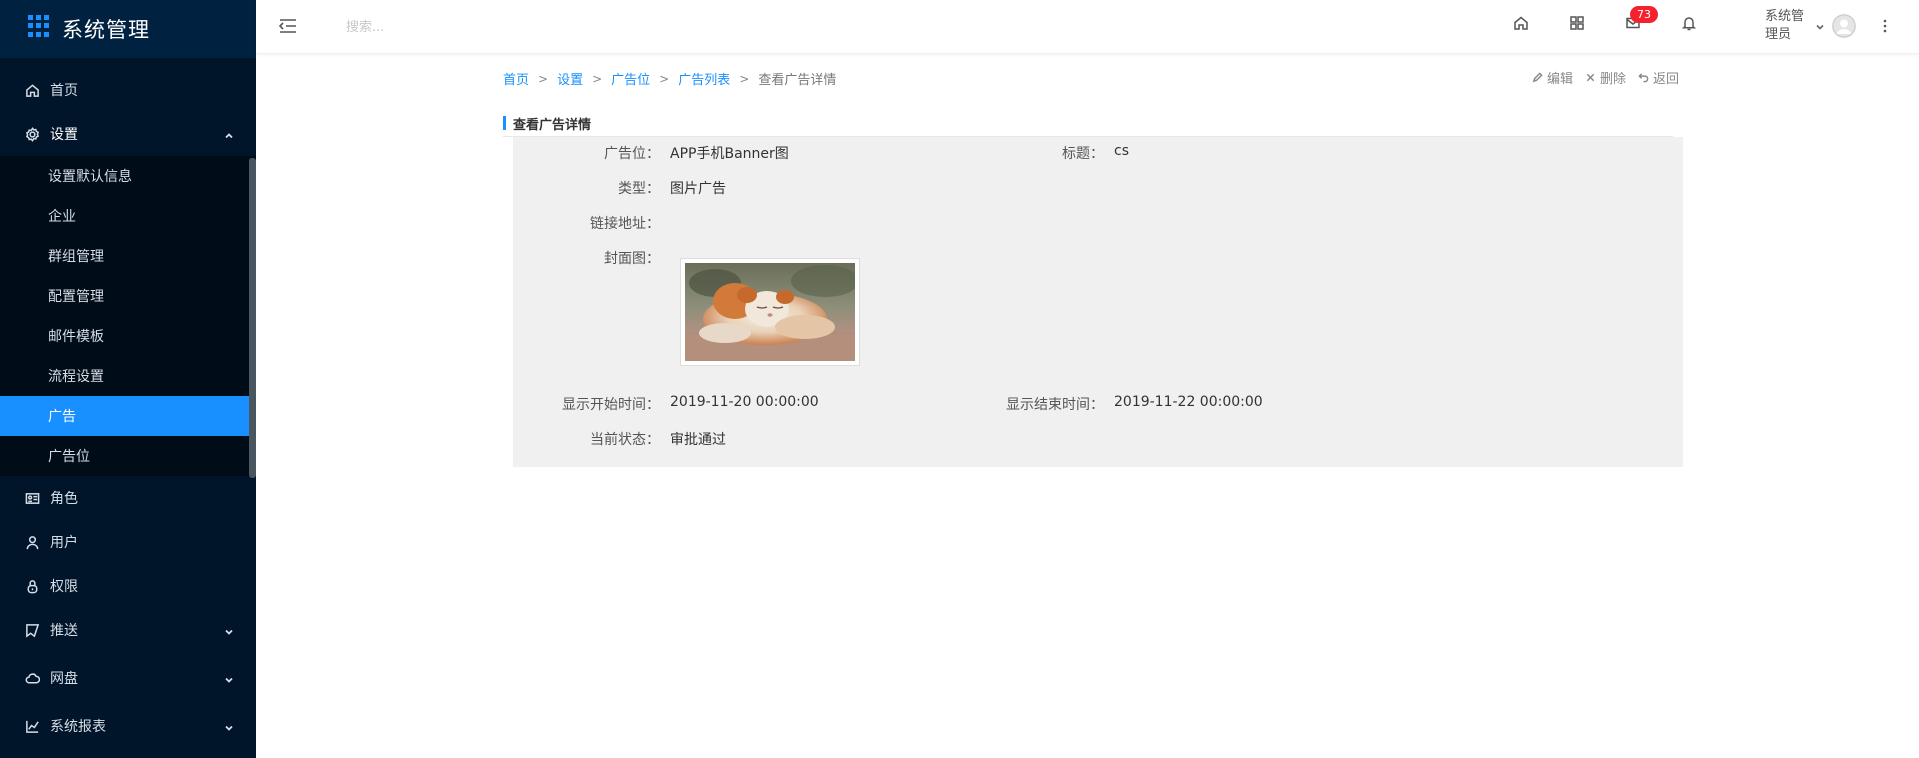 The height and width of the screenshot is (758, 1919). I want to click on field-end-time: 显示结束时间： 2019-11-22 00:00:00, so click(1123, 404).